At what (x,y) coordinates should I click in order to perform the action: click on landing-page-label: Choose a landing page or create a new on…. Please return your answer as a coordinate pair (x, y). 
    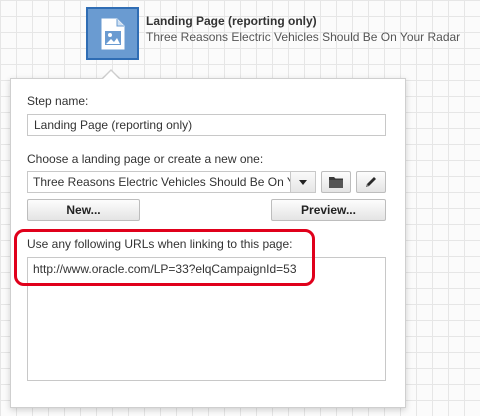
    Looking at the image, I should click on (145, 159).